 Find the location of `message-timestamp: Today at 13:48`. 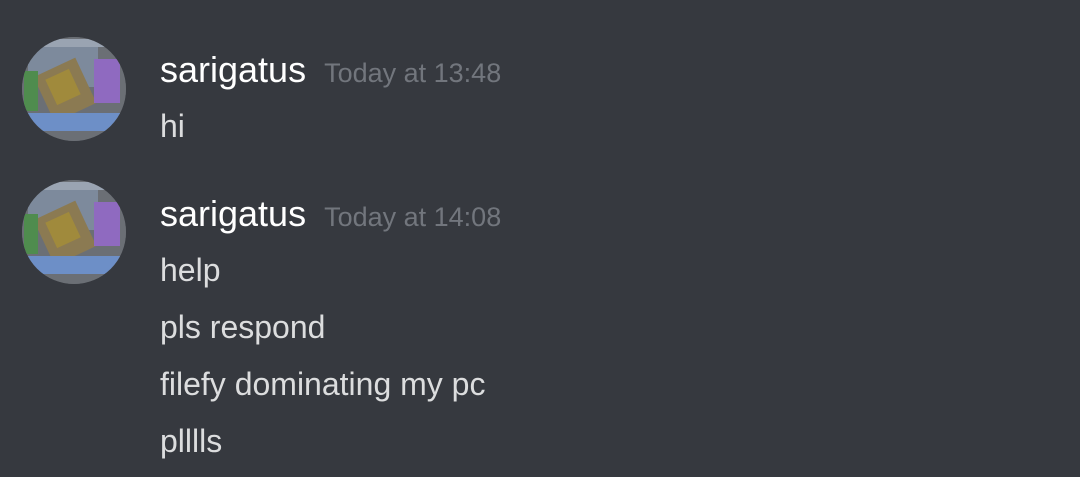

message-timestamp: Today at 13:48 is located at coordinates (412, 73).